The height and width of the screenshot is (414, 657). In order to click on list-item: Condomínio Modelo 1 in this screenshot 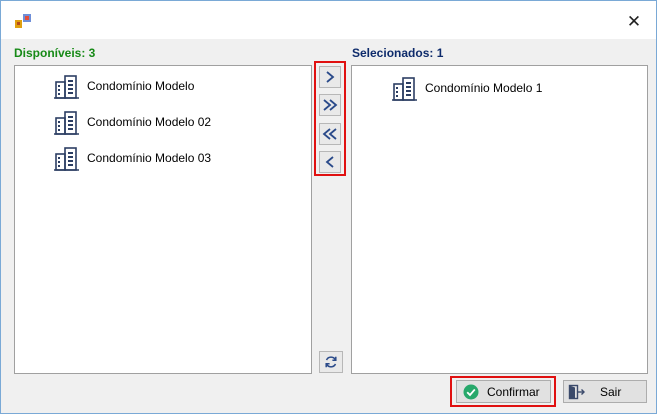, I will do `click(466, 88)`.